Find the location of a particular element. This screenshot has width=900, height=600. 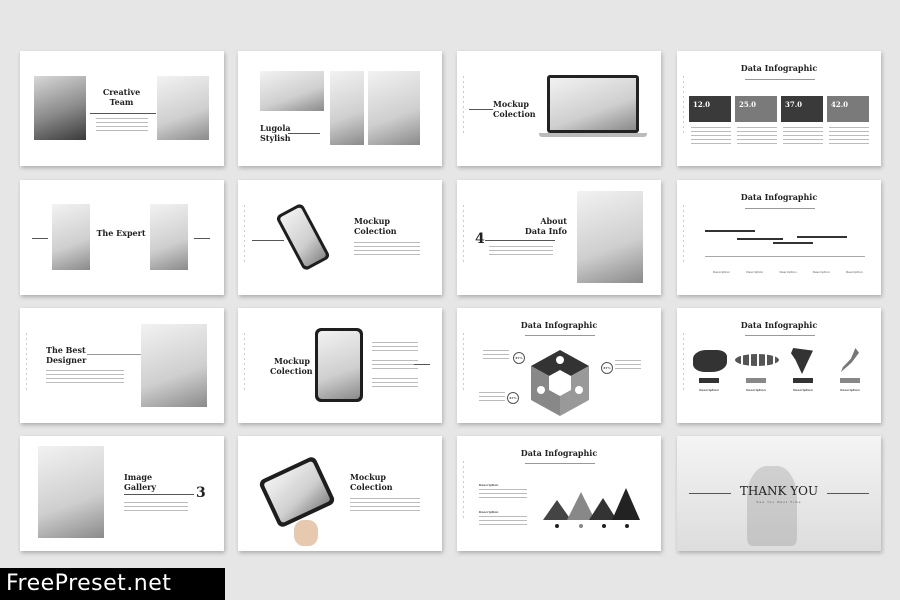

slide-number: 3 is located at coordinates (201, 493).